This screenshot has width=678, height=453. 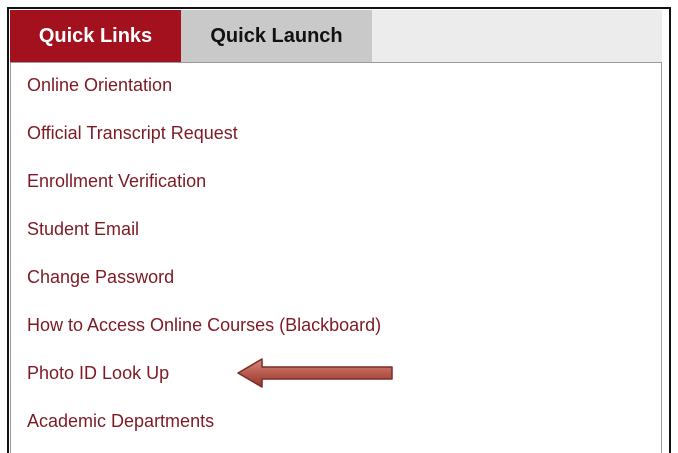 I want to click on tab-quick-launch: Quick Launch, so click(x=276, y=36).